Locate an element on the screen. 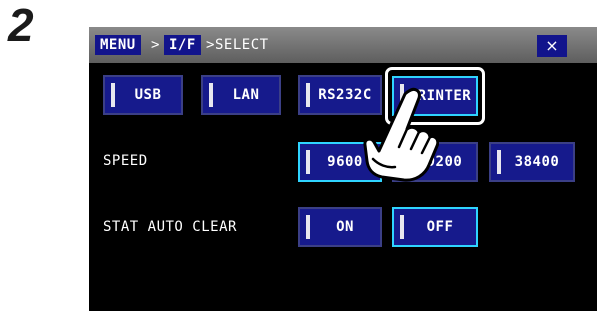 The image size is (597, 311). speed-label: SPEED is located at coordinates (125, 161).